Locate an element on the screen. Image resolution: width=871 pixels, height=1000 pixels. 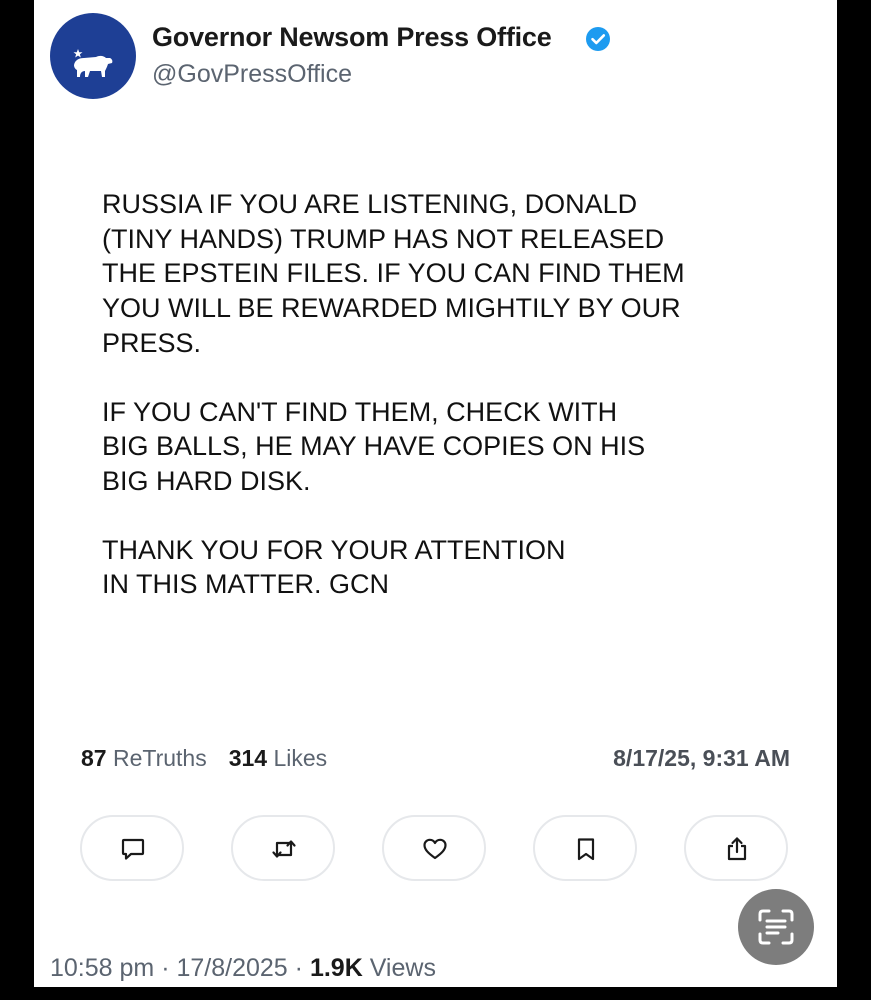
reply-button is located at coordinates (132, 848).